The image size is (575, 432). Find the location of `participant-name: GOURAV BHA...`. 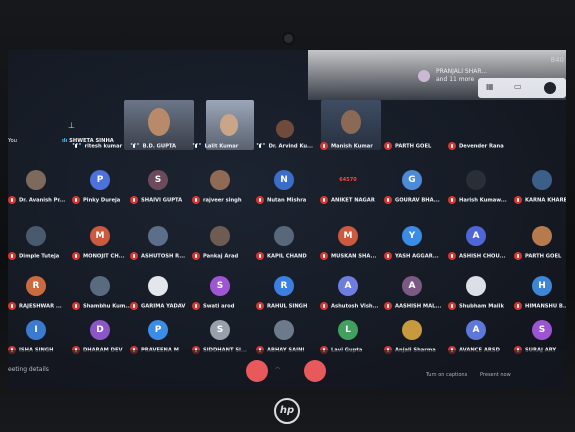

participant-name: GOURAV BHA... is located at coordinates (412, 200).